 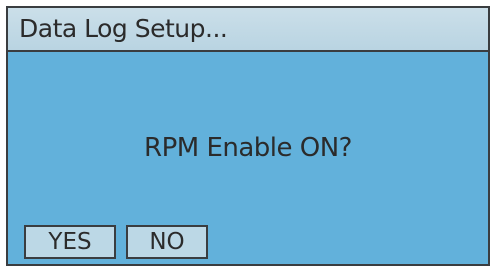 I want to click on no-button: NO, so click(x=167, y=242).